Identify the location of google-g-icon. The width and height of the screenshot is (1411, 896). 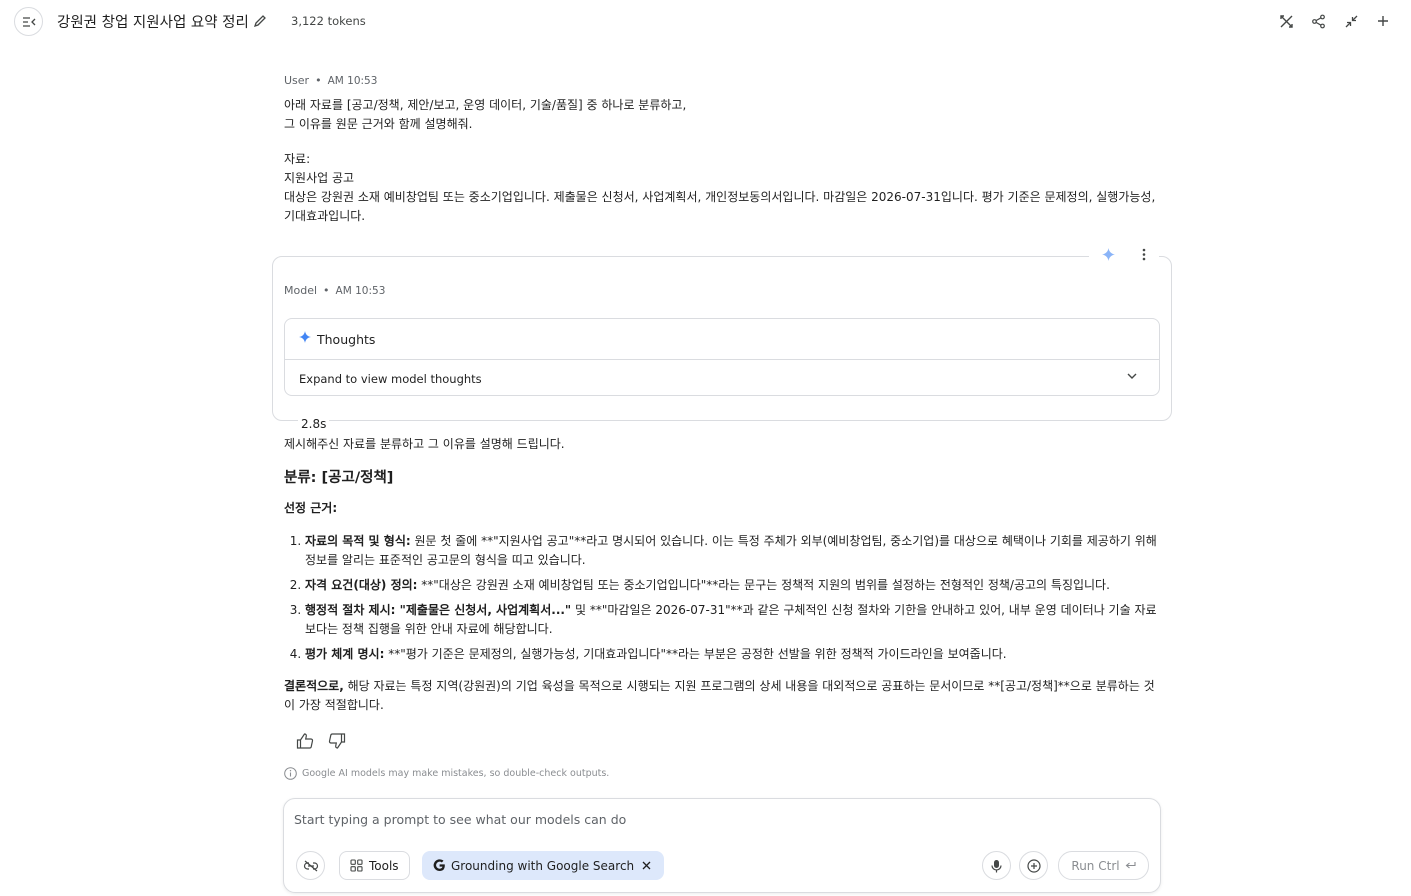
(439, 865).